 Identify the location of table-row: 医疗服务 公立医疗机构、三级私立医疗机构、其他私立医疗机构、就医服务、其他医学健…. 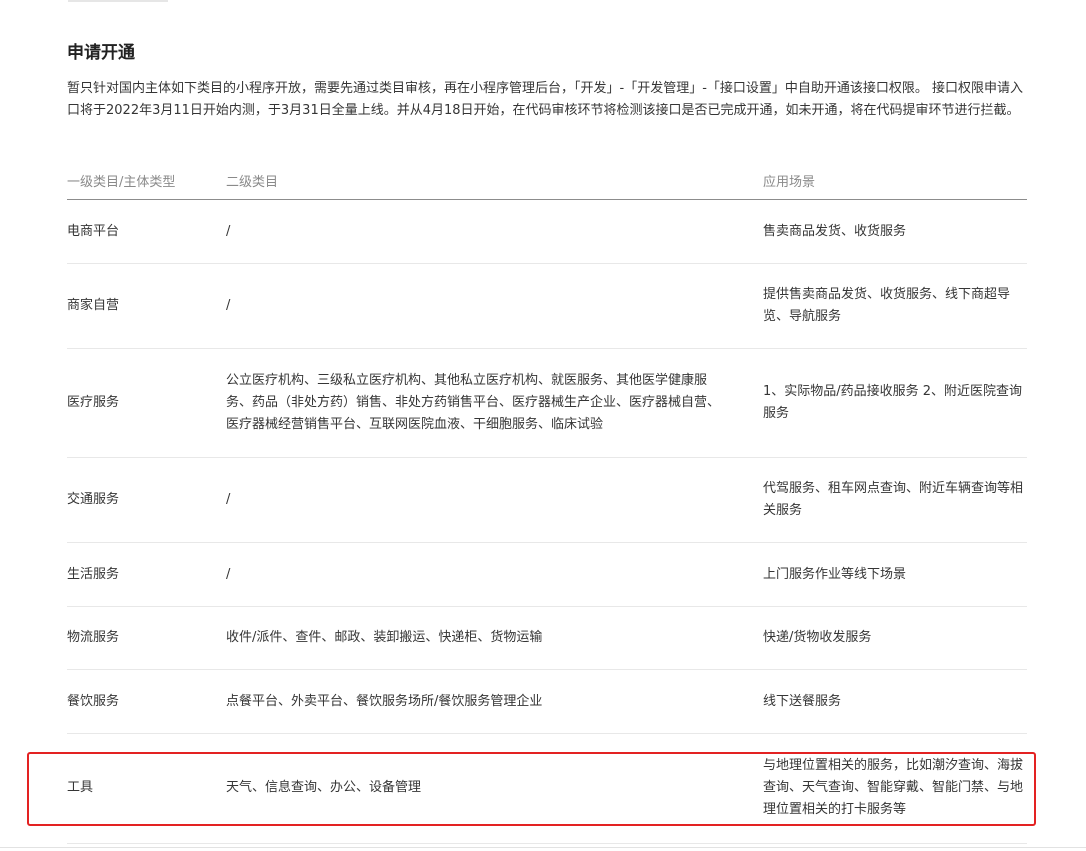
(547, 403).